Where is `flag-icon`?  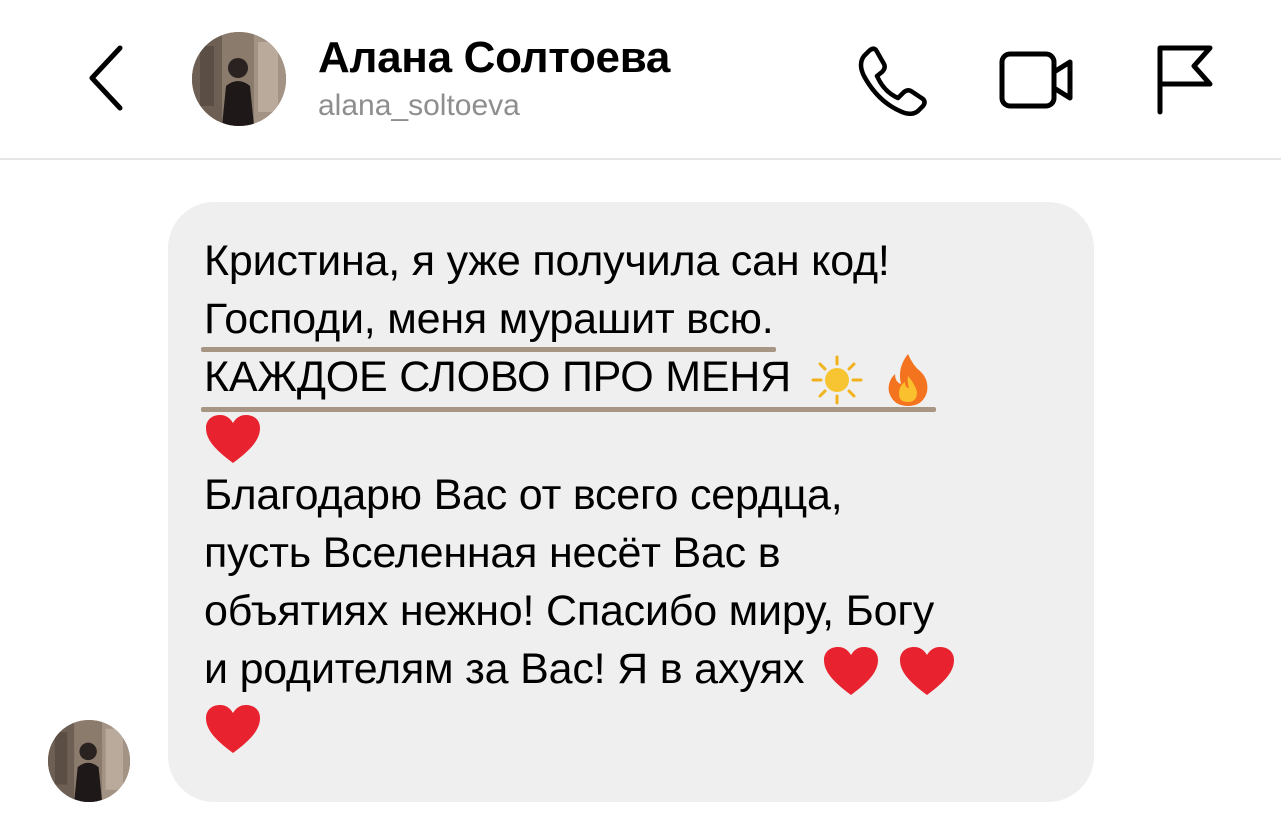 flag-icon is located at coordinates (1185, 80).